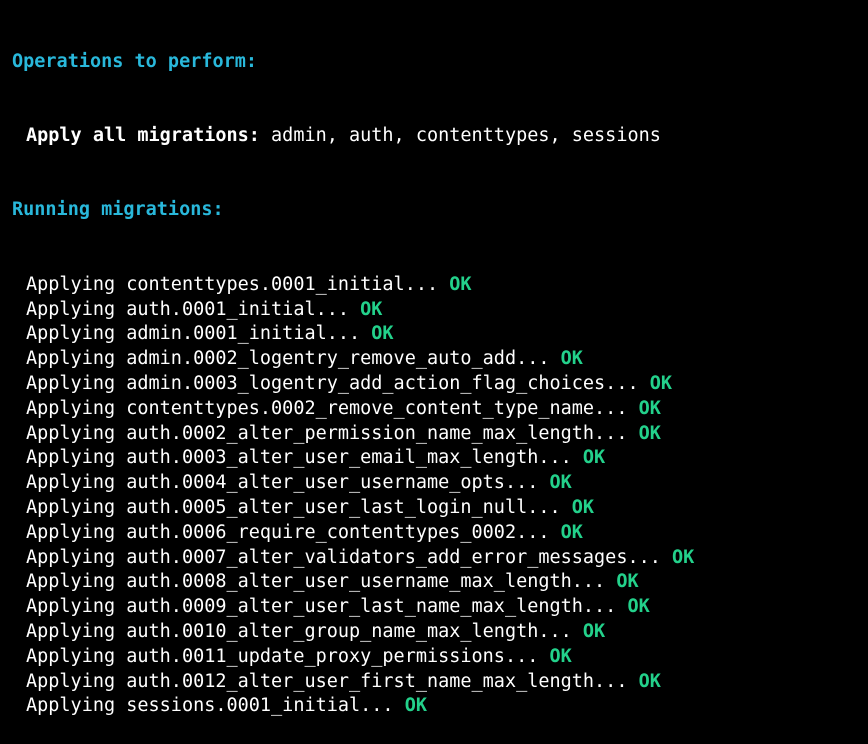 The image size is (868, 744). I want to click on migration-line: Applying admin.0001_initial... OK, so click(440, 334).